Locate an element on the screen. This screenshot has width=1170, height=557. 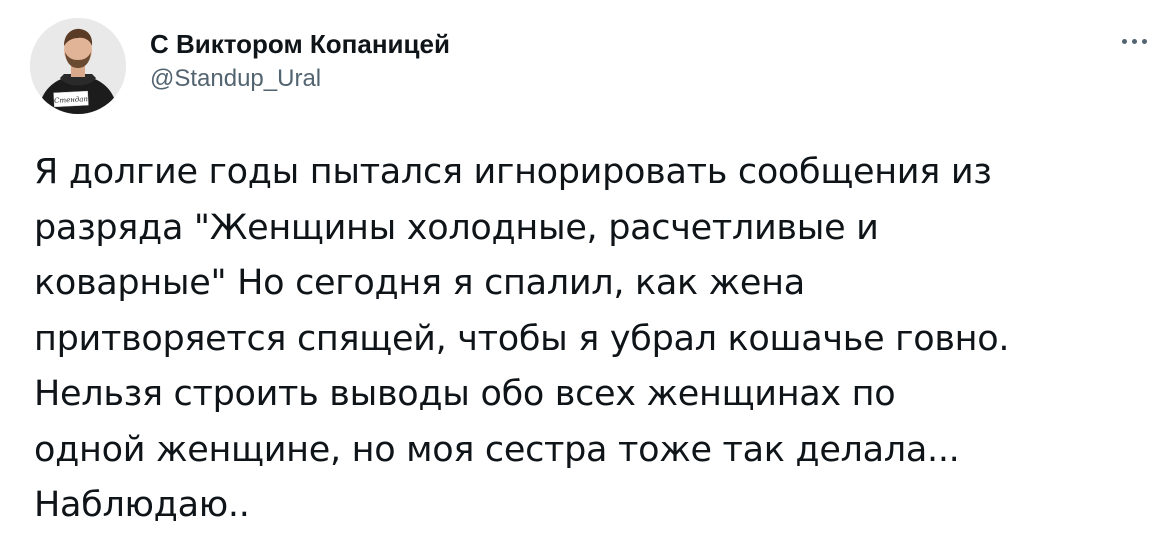
author-info: С Виктором Копаницей @Standup_Ural is located at coordinates (300, 66).